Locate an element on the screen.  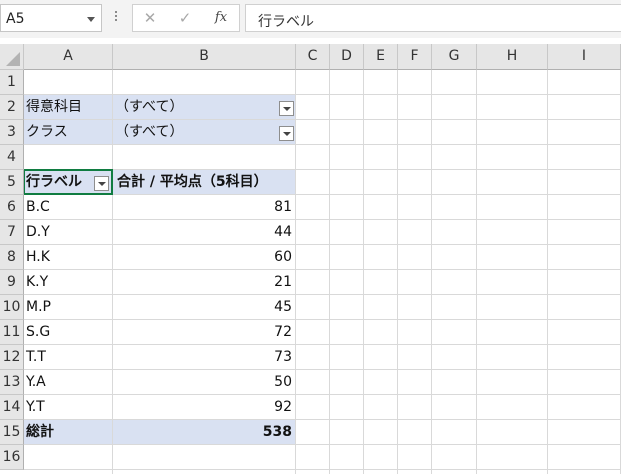
column-header-e: E is located at coordinates (381, 57).